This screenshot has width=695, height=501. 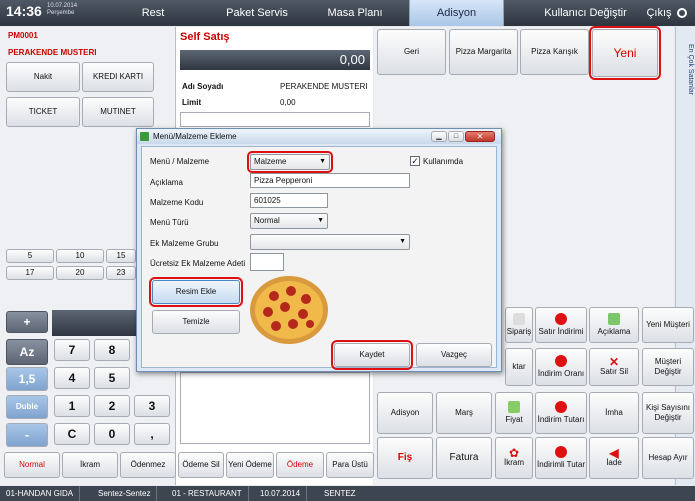 What do you see at coordinates (250, 465) in the screenshot?
I see `new-payment-button: Yeni Ödeme` at bounding box center [250, 465].